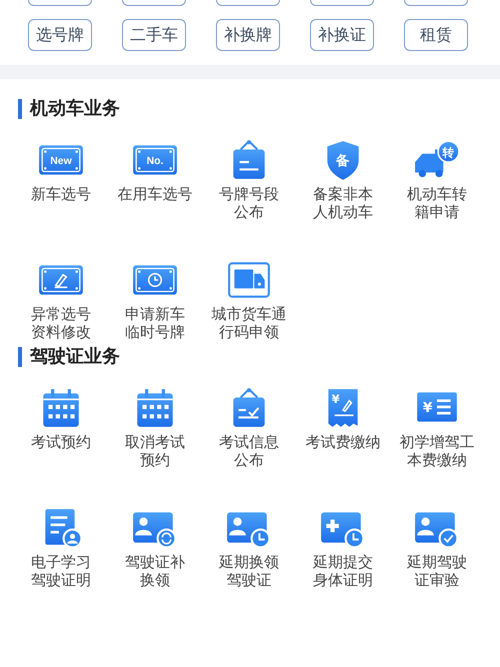  Describe the element at coordinates (61, 314) in the screenshot. I see `service-label: 异常选号` at that location.